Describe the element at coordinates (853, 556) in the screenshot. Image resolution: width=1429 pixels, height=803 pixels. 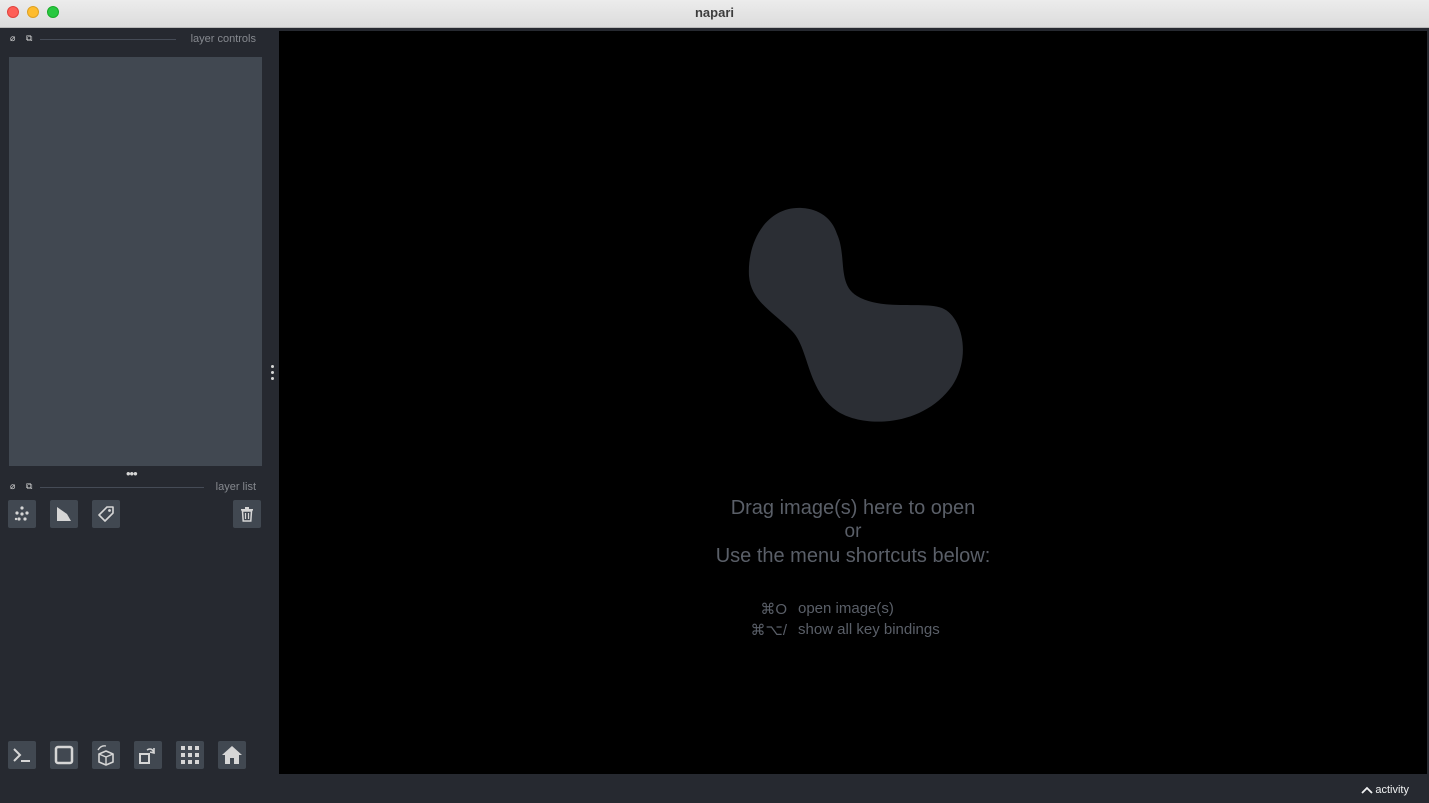
I see `welcome-shortcuts-text: Use the menu shortcuts below:` at that location.